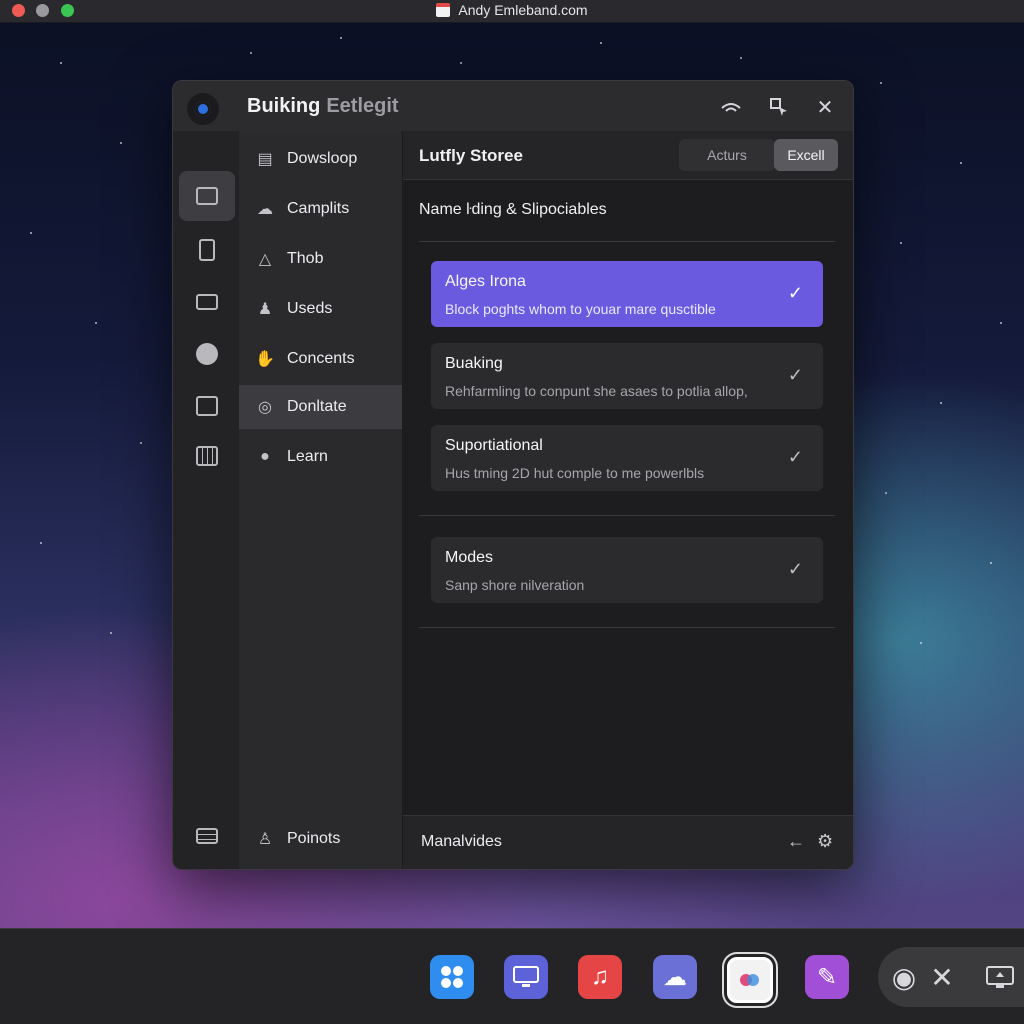 The width and height of the screenshot is (1024, 1024). What do you see at coordinates (323, 106) in the screenshot?
I see `app-title: Buiking Eetlegit` at bounding box center [323, 106].